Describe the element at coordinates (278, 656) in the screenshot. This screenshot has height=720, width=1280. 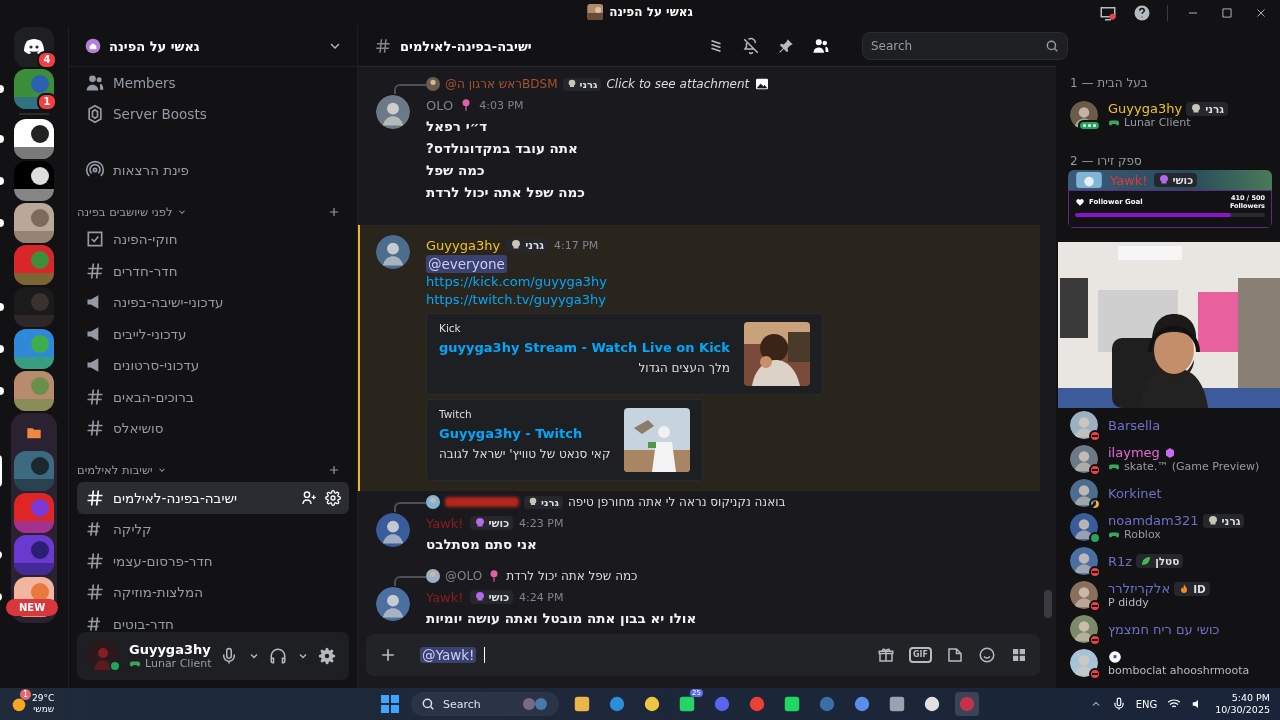
I see `headphones-icon` at that location.